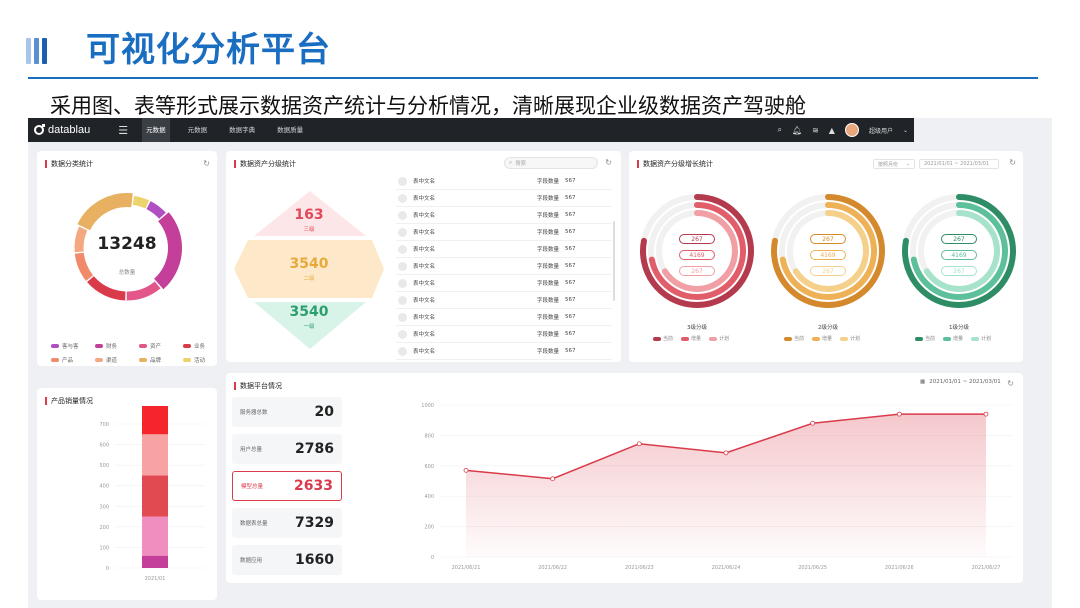  Describe the element at coordinates (960, 382) in the screenshot. I see `platform-date-range: ▦ 2021/01/01 ~ 2021/03/01` at that location.